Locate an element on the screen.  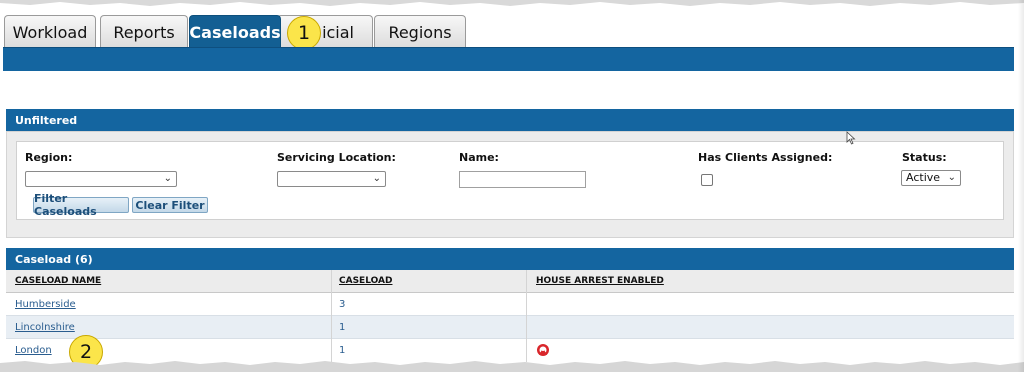
tab-label: icial is located at coordinates (338, 32).